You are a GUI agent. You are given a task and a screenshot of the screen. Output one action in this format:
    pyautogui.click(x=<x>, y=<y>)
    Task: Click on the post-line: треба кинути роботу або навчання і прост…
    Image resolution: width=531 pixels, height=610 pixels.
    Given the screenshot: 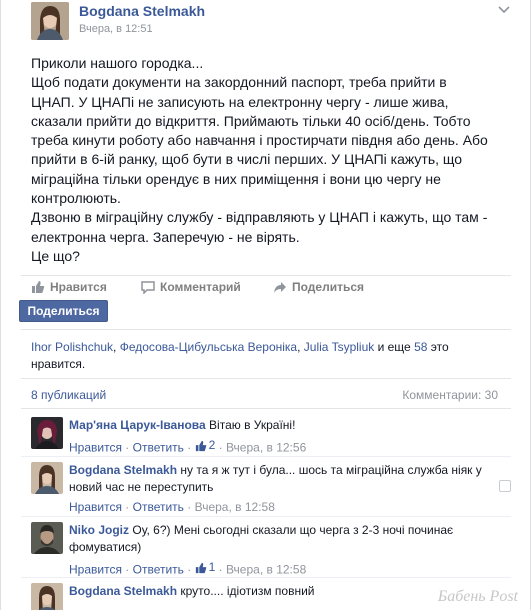 What is the action you would take?
    pyautogui.click(x=259, y=140)
    